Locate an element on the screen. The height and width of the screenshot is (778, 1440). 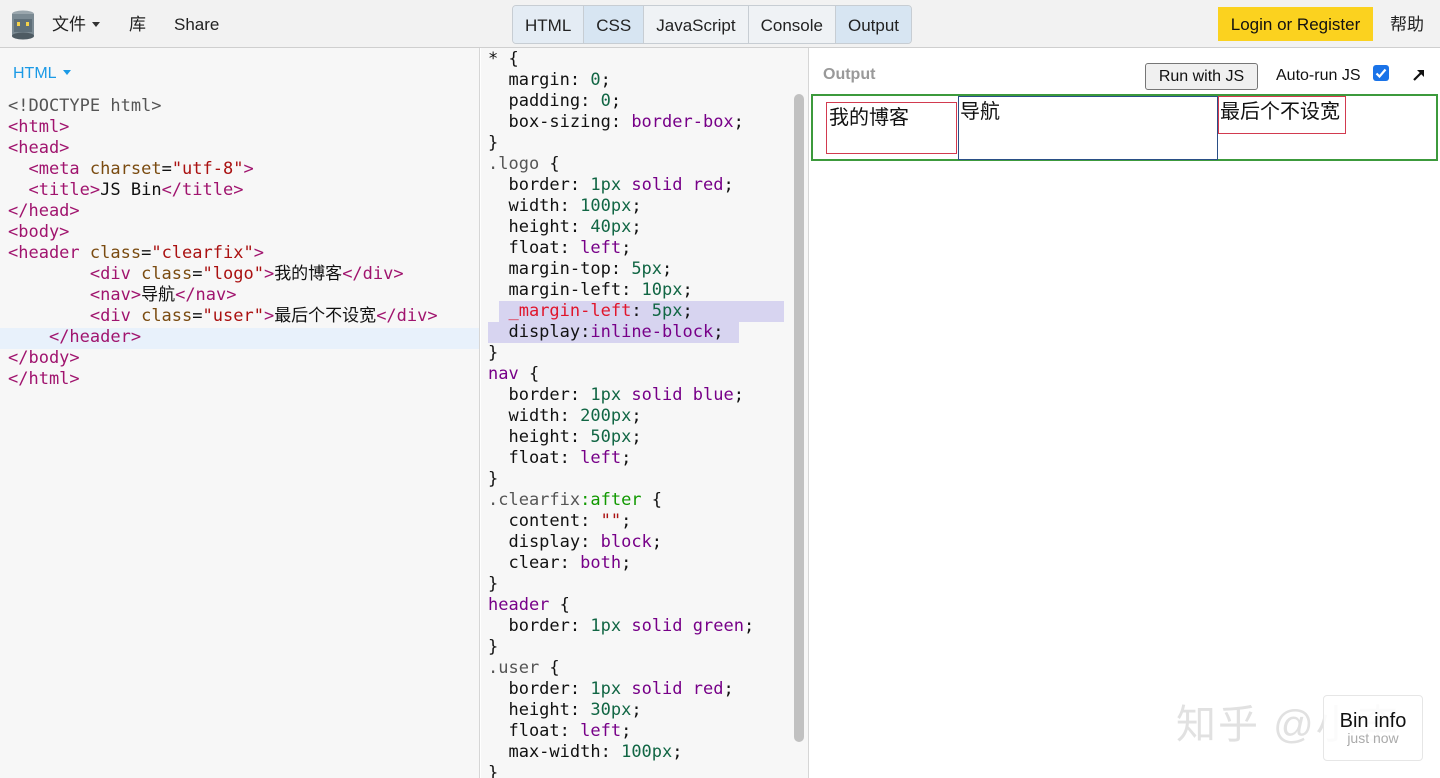
share-menu: Share is located at coordinates (196, 24).